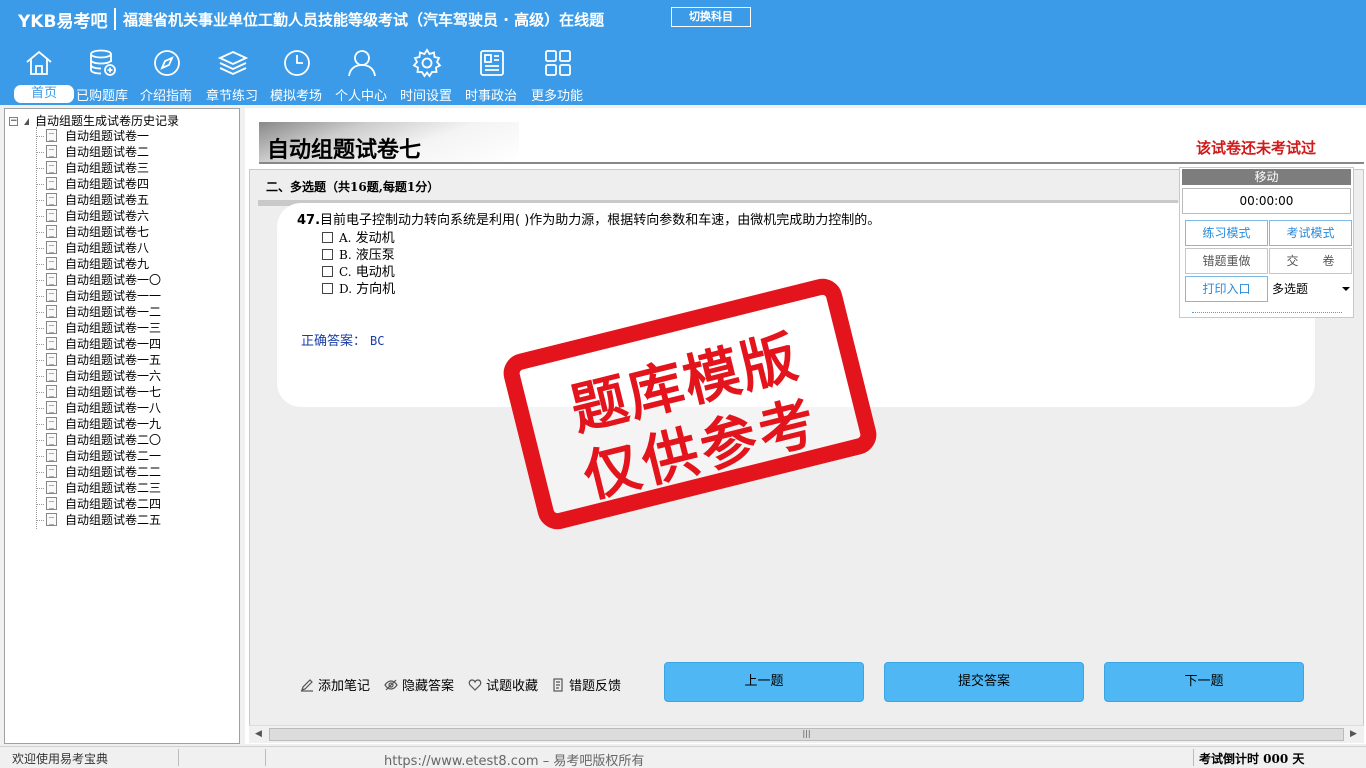 This screenshot has height=768, width=1366. Describe the element at coordinates (426, 75) in the screenshot. I see `nav-item-time-settings: 时间设置` at that location.